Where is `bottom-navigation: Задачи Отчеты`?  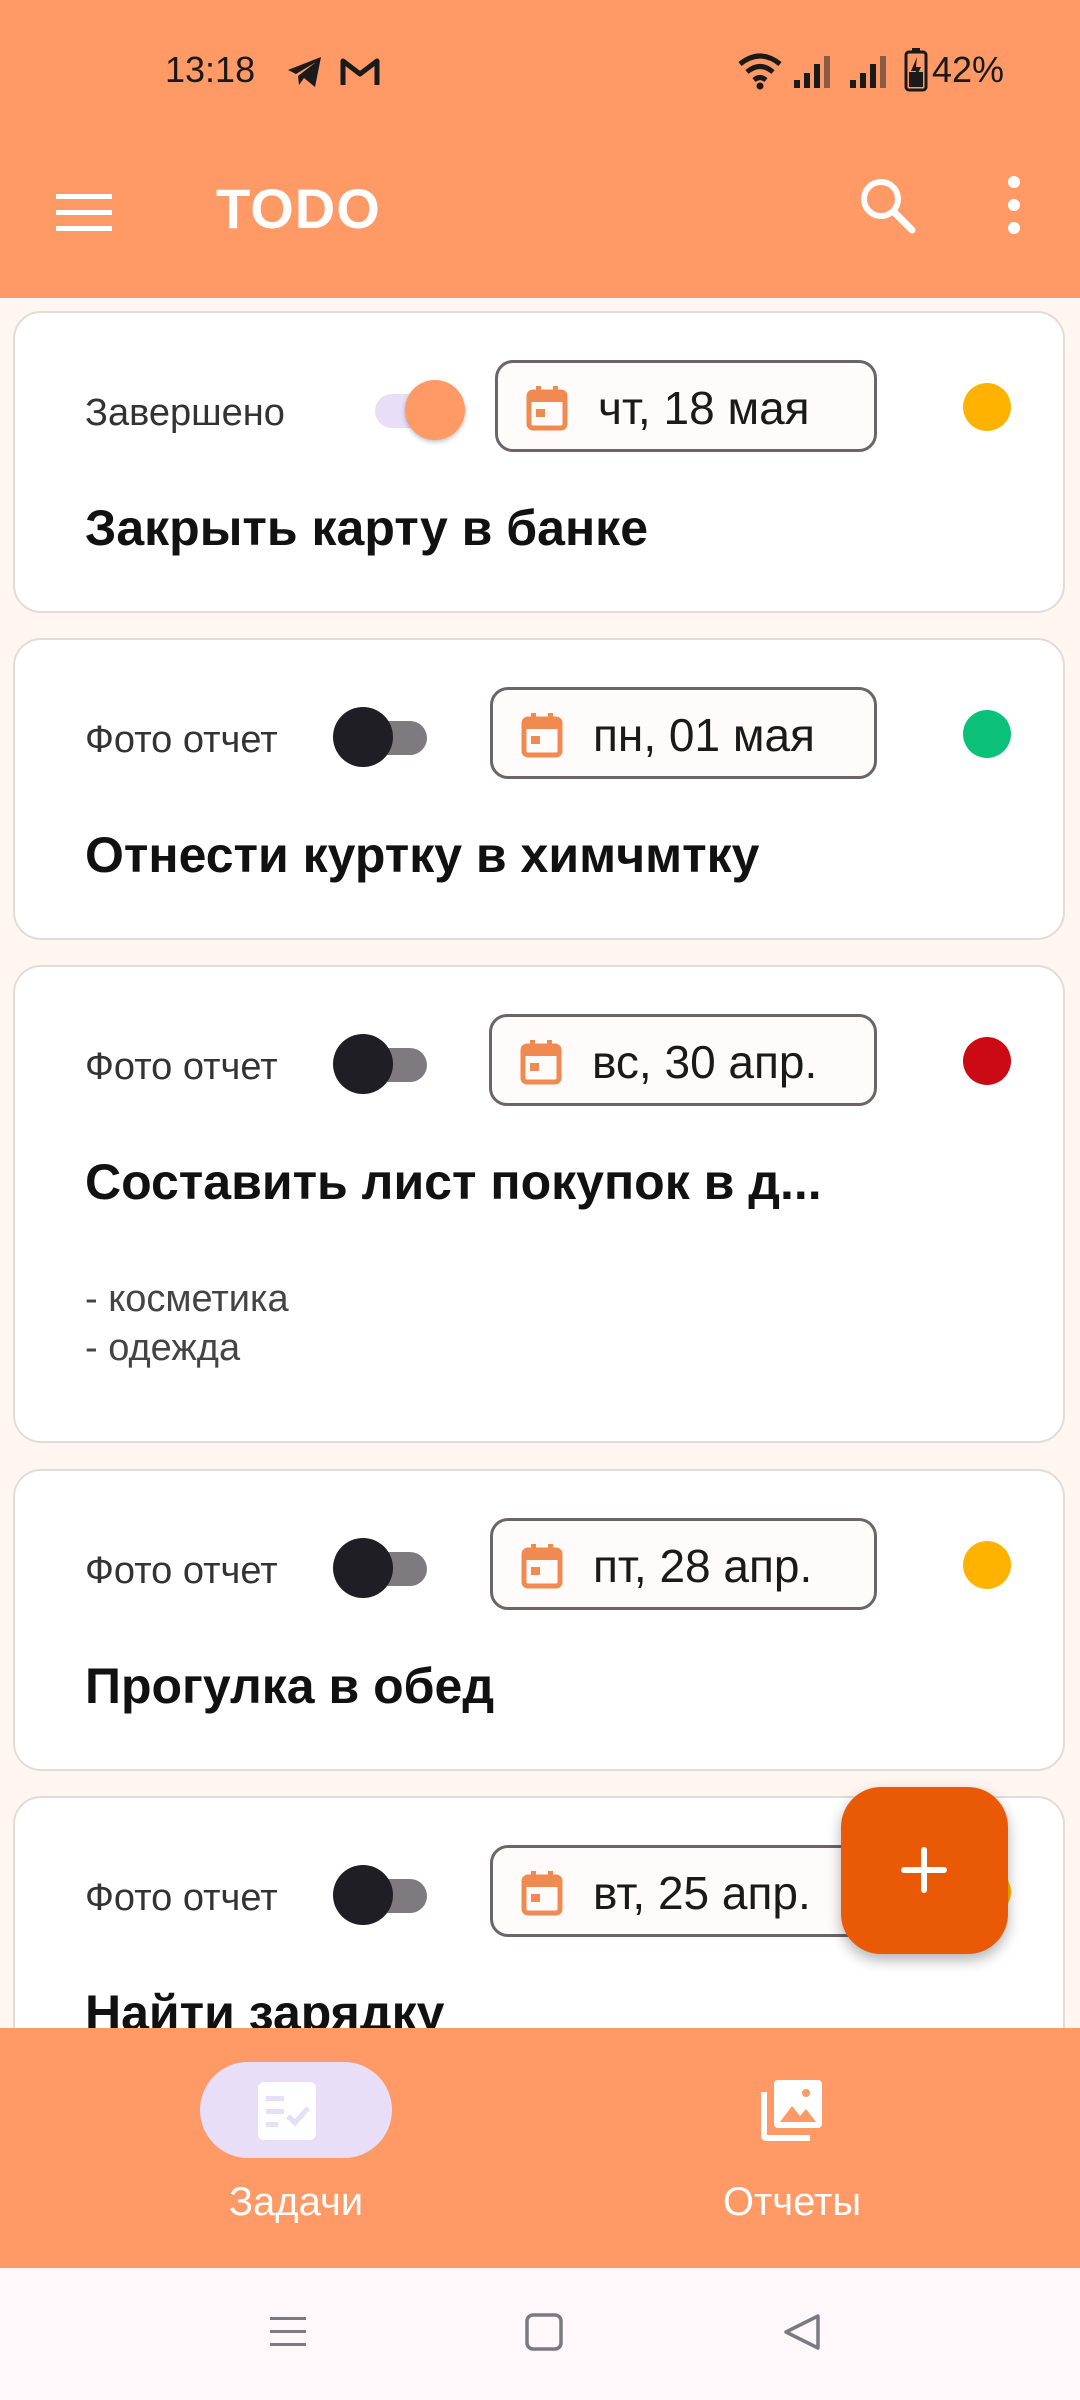 bottom-navigation: Задачи Отчеты is located at coordinates (540, 2148).